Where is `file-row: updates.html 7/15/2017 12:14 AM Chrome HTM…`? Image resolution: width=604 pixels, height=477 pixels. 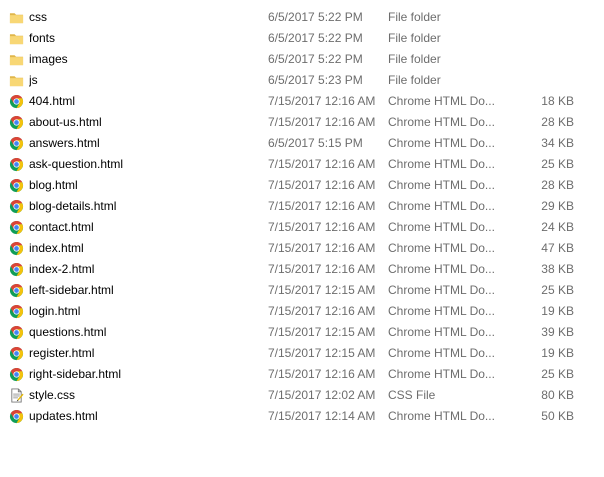 file-row: updates.html 7/15/2017 12:14 AM Chrome HTM… is located at coordinates (302, 416).